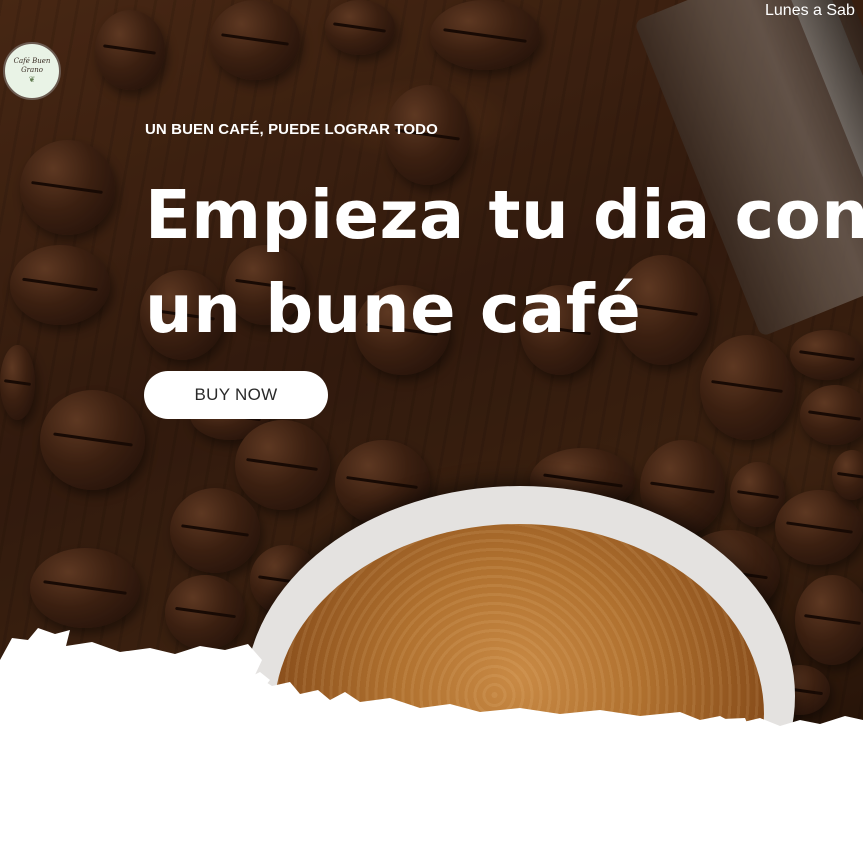 Image resolution: width=863 pixels, height=863 pixels. Describe the element at coordinates (291, 129) in the screenshot. I see `hero-kicker: UN BUEN CAFÉ, PUEDE LOGRAR TODO` at that location.